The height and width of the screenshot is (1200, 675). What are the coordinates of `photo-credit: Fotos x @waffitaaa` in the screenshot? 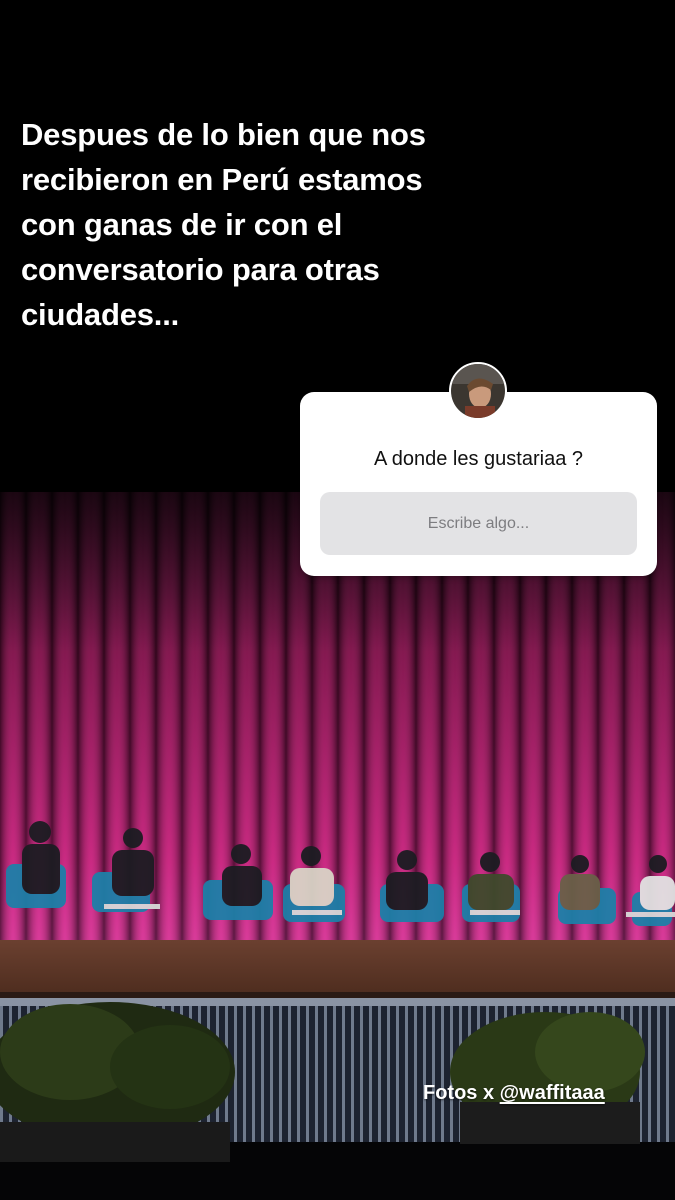 It's located at (514, 1093).